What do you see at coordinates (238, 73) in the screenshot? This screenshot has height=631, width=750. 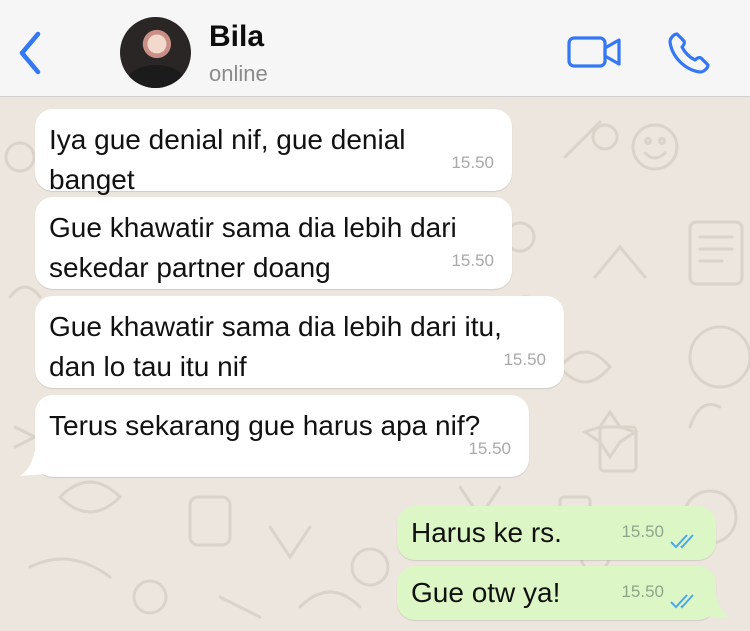 I see `contact-status: online` at bounding box center [238, 73].